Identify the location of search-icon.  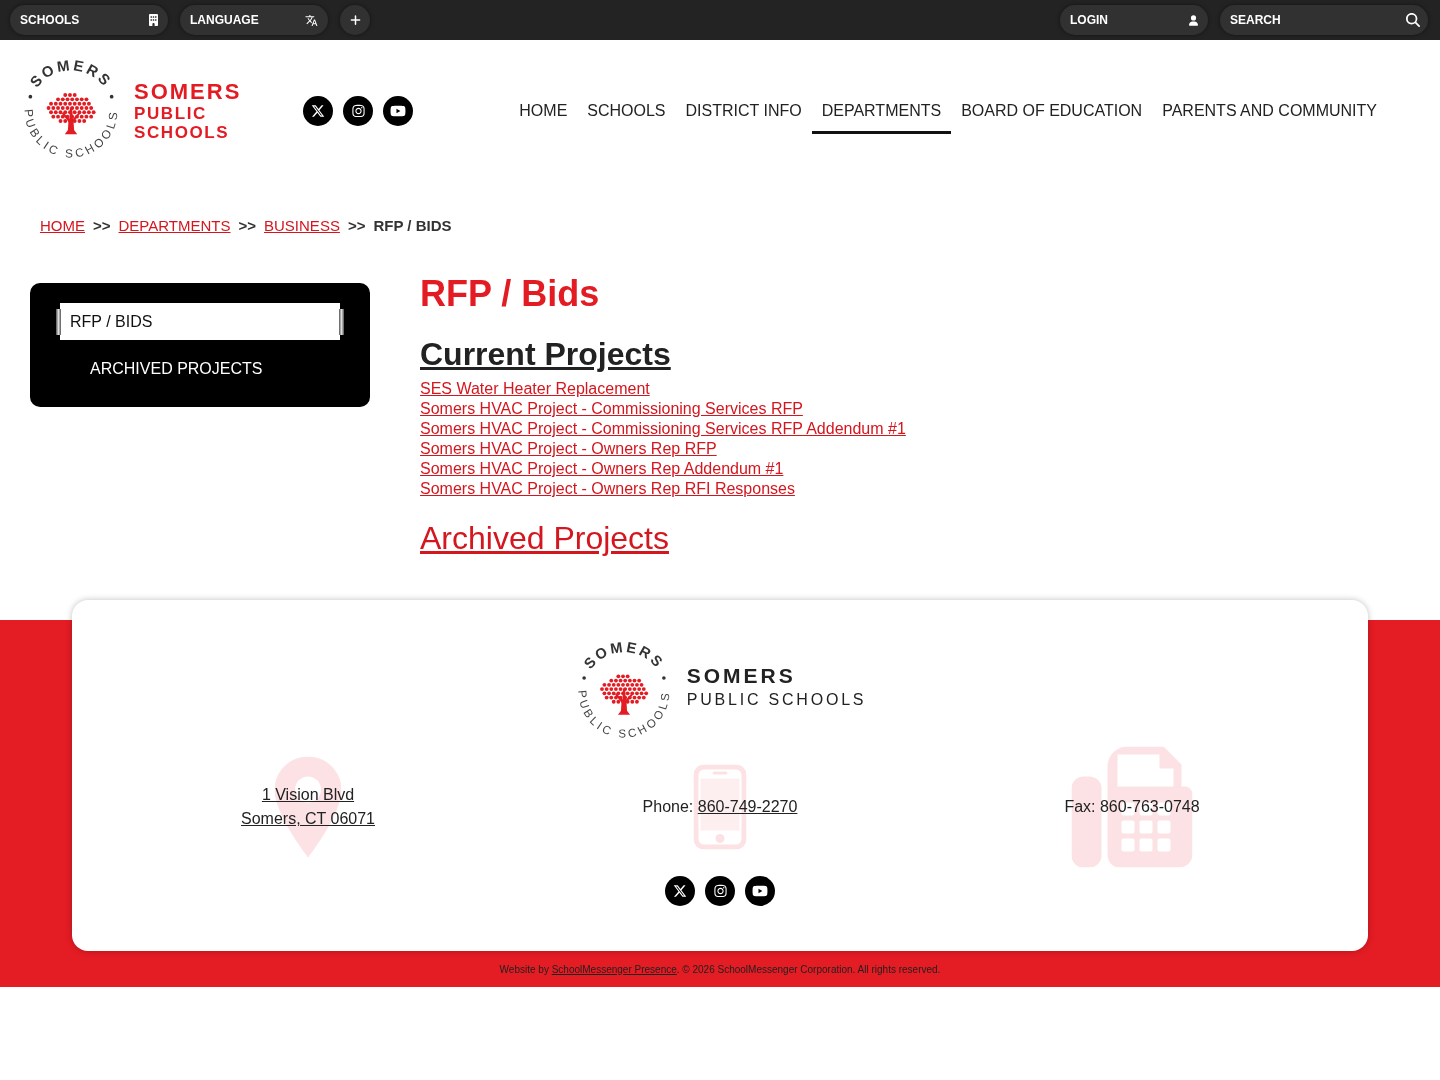
(1413, 20).